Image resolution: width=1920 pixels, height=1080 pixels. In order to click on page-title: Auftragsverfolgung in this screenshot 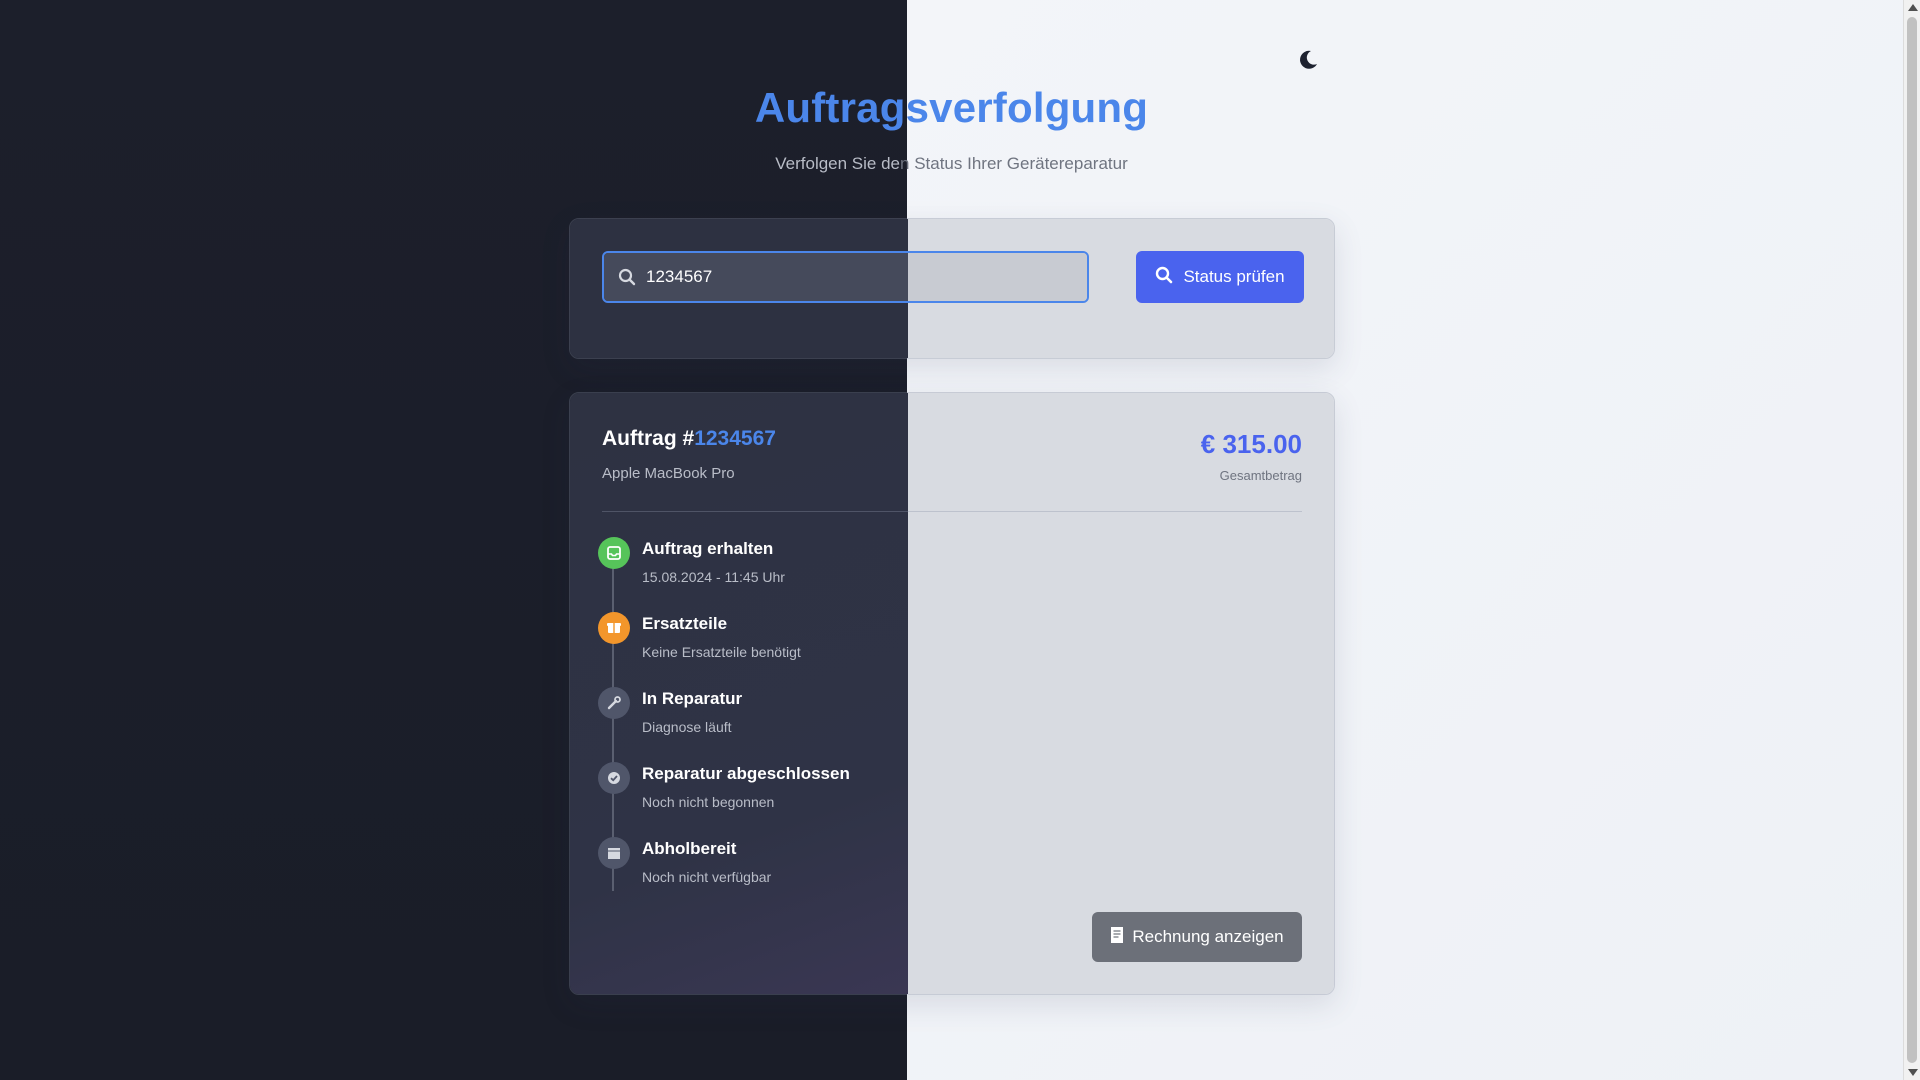, I will do `click(951, 107)`.